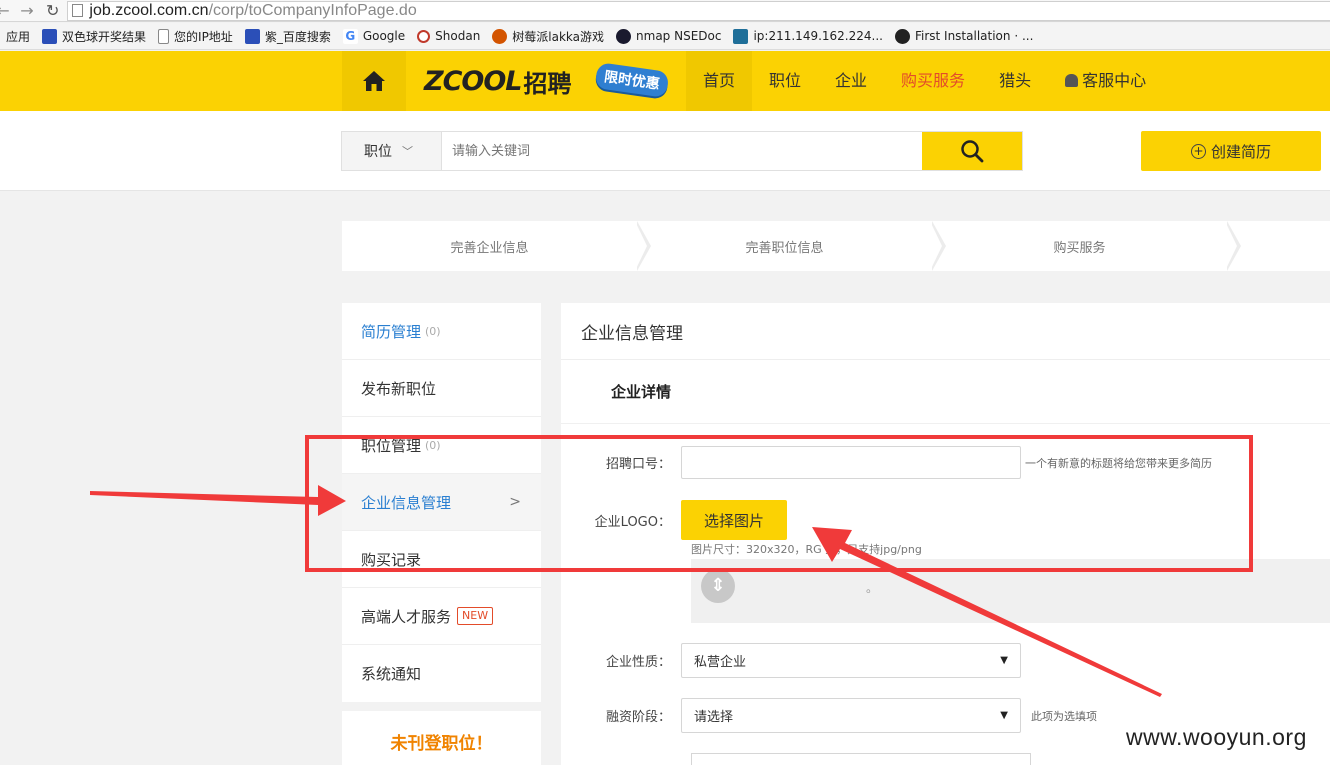  What do you see at coordinates (424, 36) in the screenshot?
I see `shodan-icon` at bounding box center [424, 36].